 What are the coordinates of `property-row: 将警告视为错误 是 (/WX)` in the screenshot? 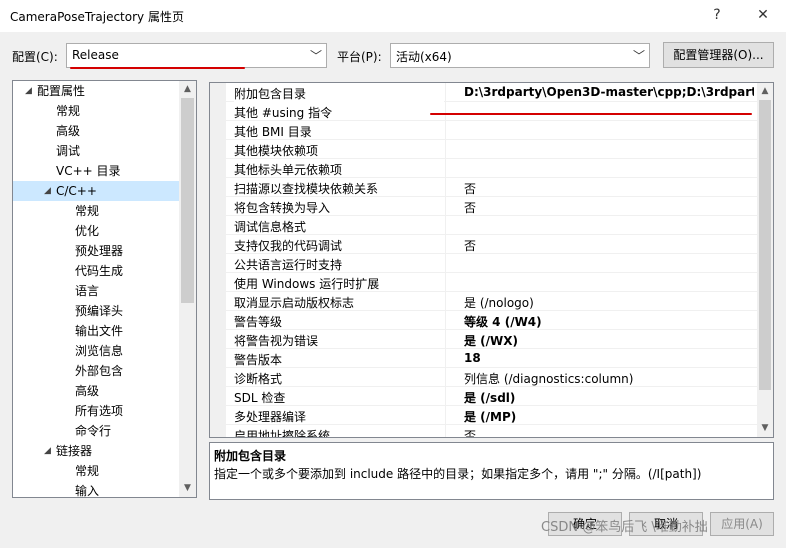 It's located at (491, 339).